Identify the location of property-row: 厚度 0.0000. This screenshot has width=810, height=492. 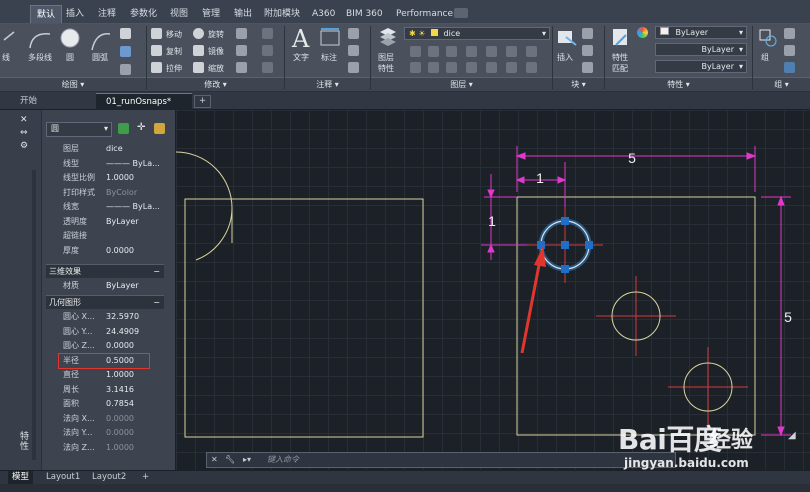
(105, 251).